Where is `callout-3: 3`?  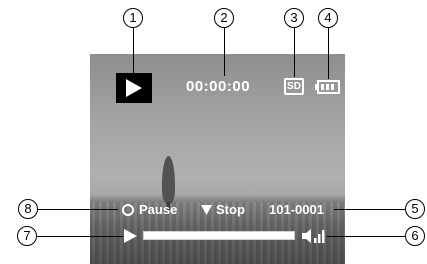 callout-3: 3 is located at coordinates (294, 18).